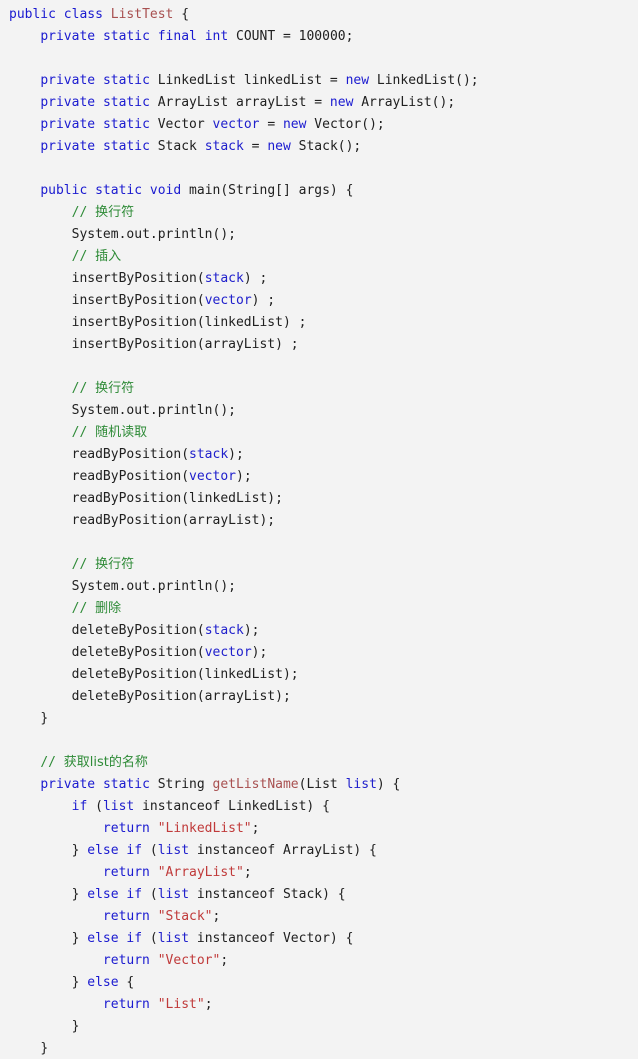 This screenshot has width=638, height=1059. I want to click on code-line: // 删除, so click(319, 609).